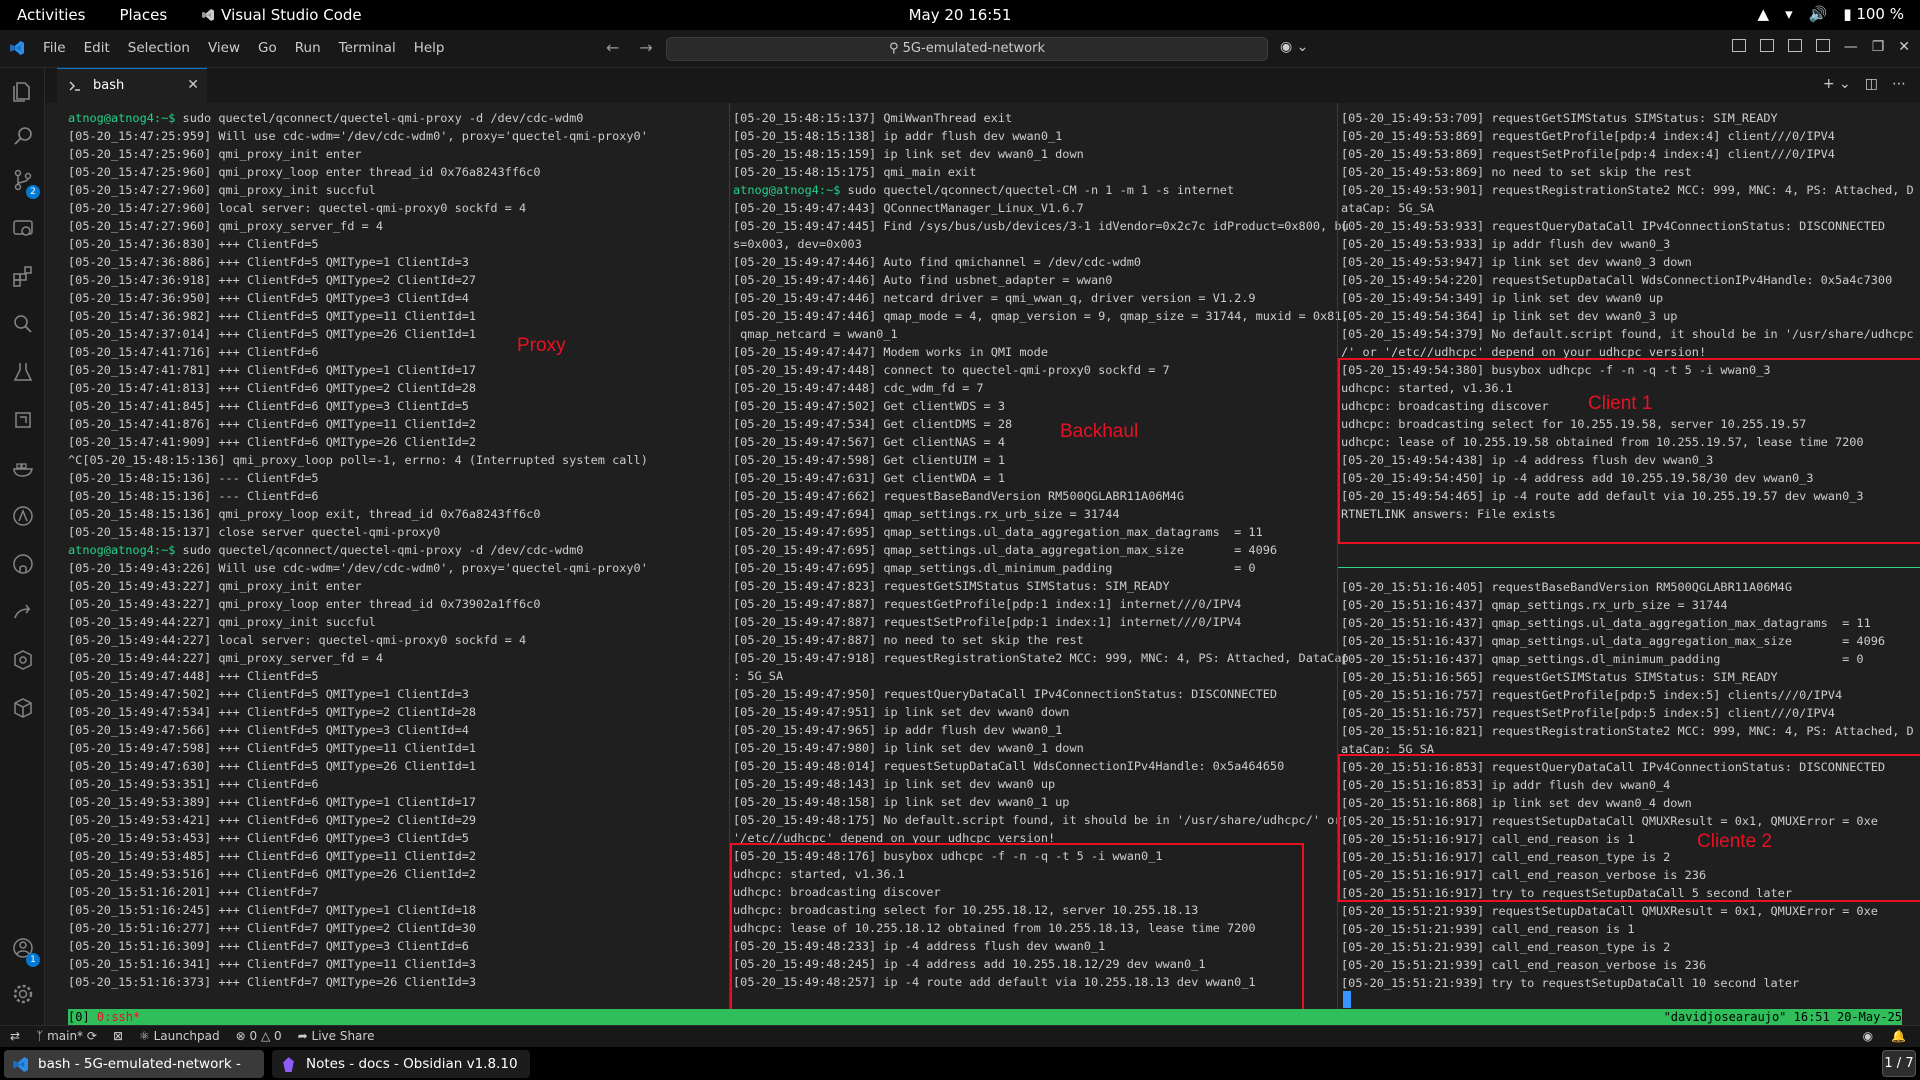 This screenshot has height=1080, width=1920. What do you see at coordinates (23, 564) in the screenshot?
I see `github-icon` at bounding box center [23, 564].